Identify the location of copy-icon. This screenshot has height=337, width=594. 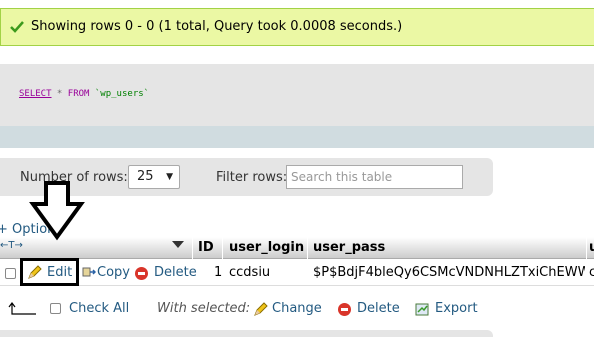
(89, 272).